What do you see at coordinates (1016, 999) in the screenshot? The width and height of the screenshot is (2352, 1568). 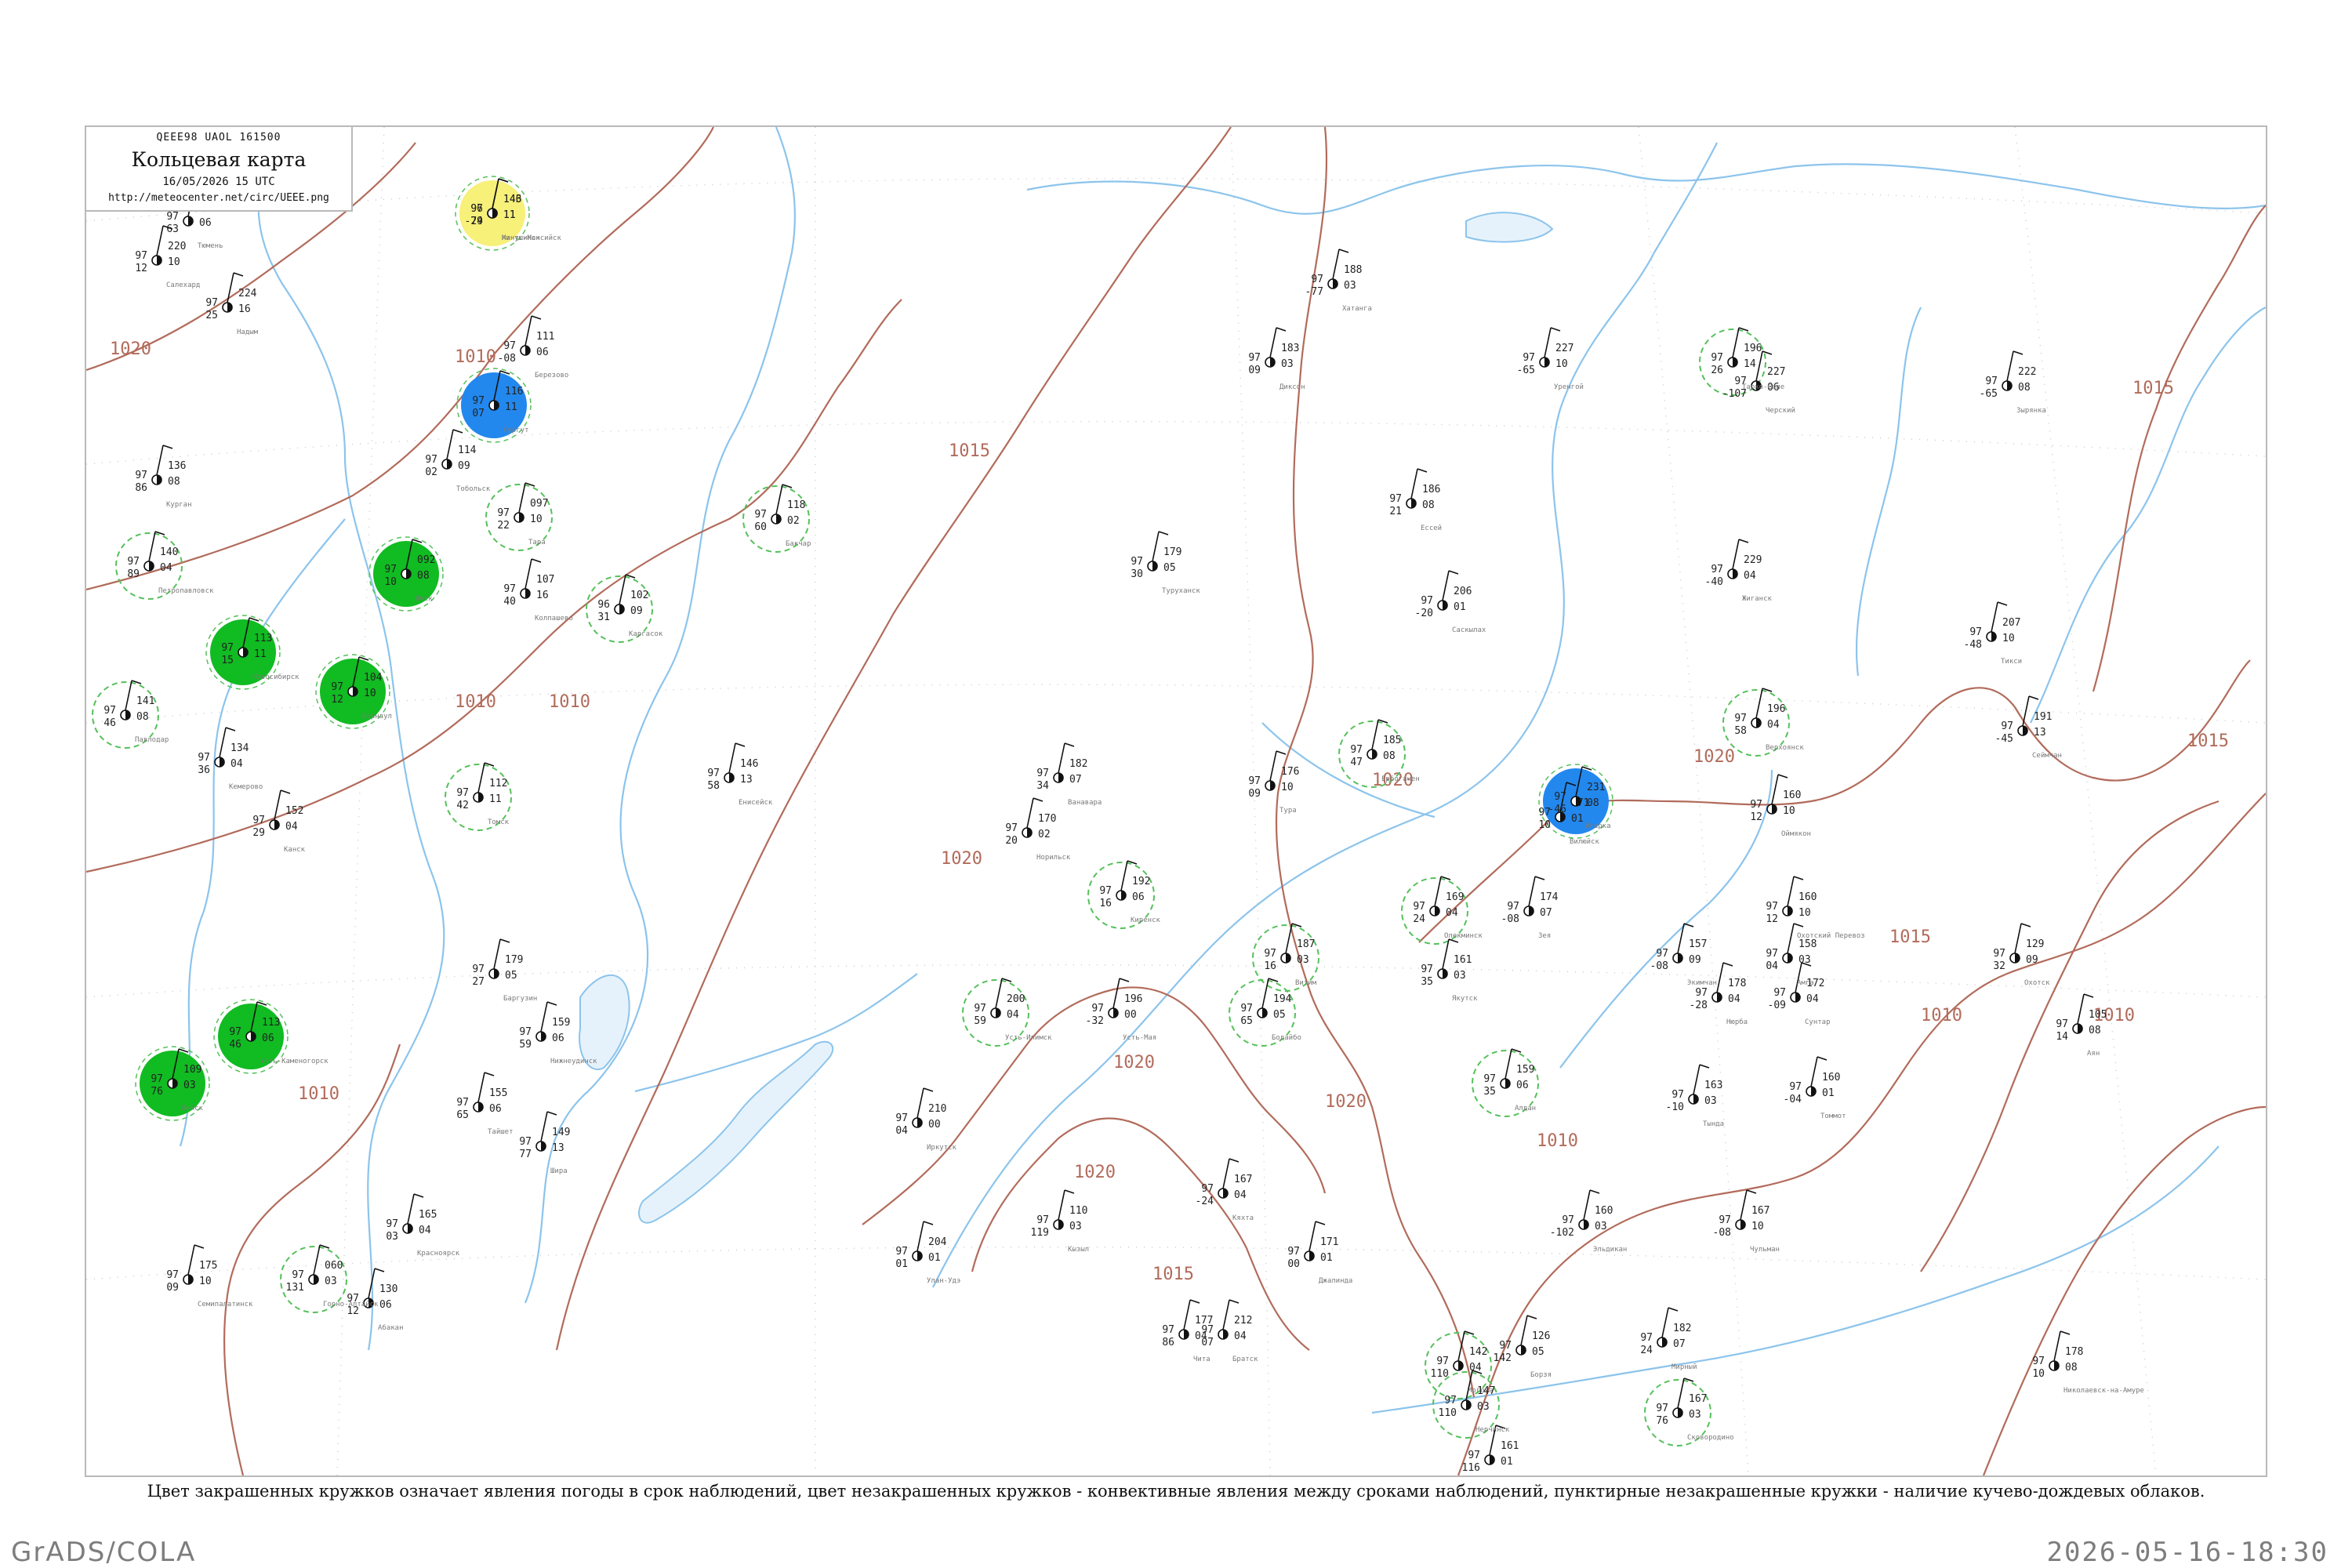 I see `station-value: 200` at bounding box center [1016, 999].